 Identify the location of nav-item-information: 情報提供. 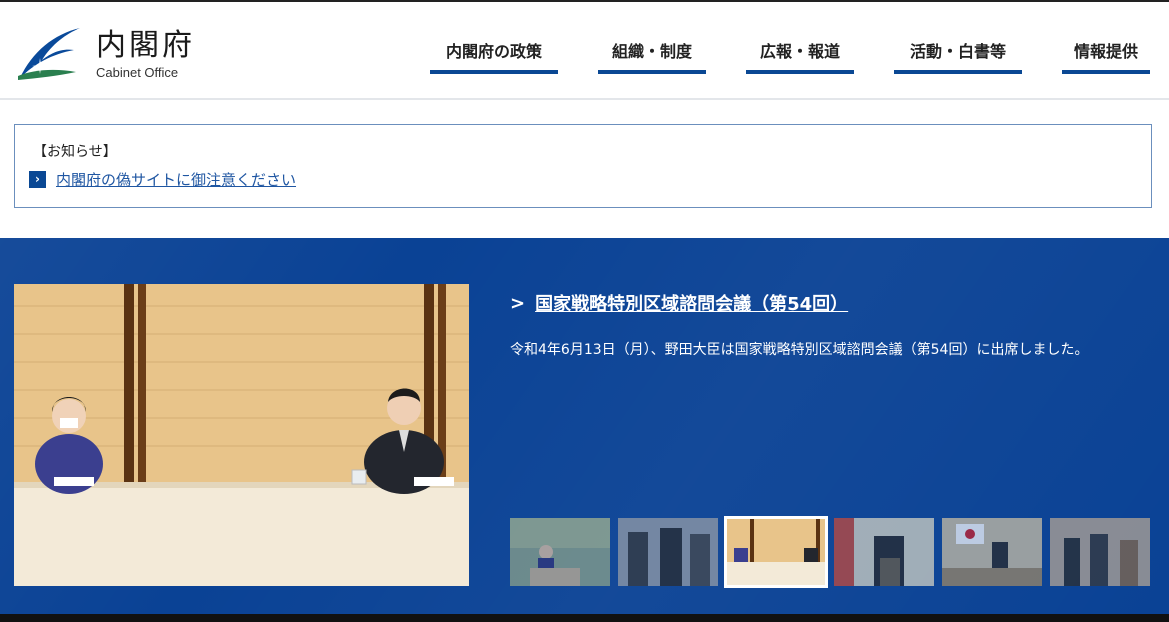
(1106, 53).